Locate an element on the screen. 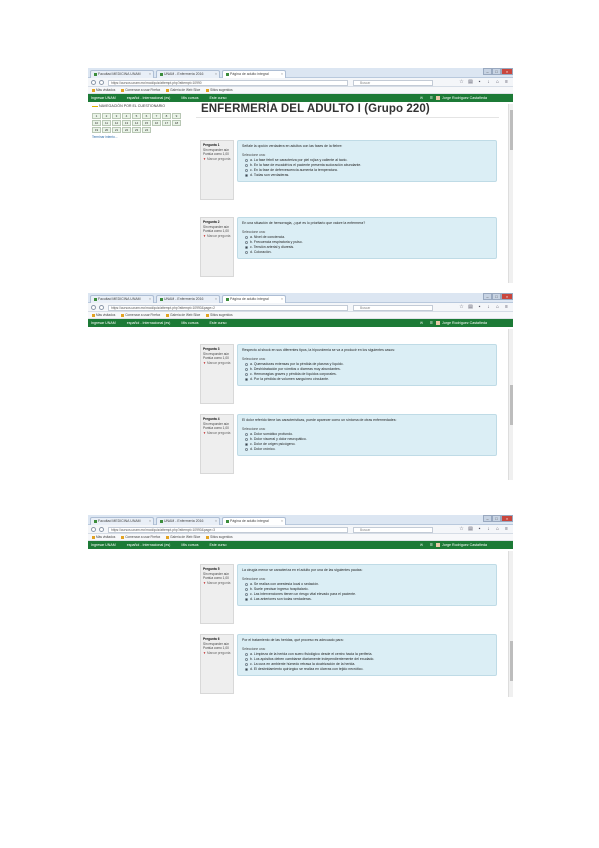 The height and width of the screenshot is (848, 599). shield-icon: ▪ is located at coordinates (479, 307).